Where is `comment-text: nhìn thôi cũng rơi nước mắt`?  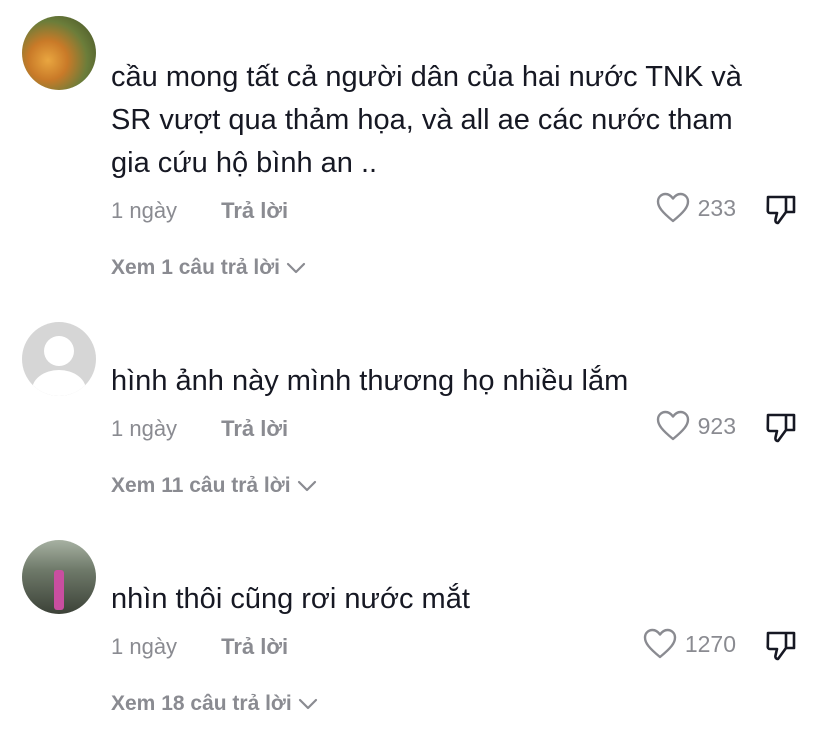 comment-text: nhìn thôi cũng rơi nước mắt is located at coordinates (290, 599).